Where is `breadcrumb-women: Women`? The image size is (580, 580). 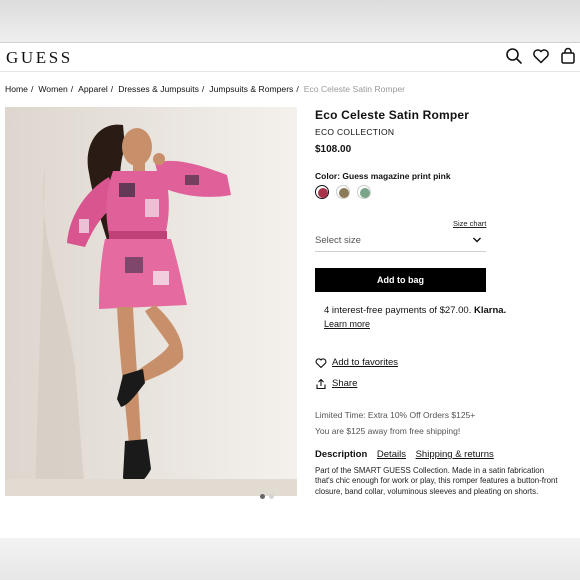 breadcrumb-women: Women is located at coordinates (52, 89).